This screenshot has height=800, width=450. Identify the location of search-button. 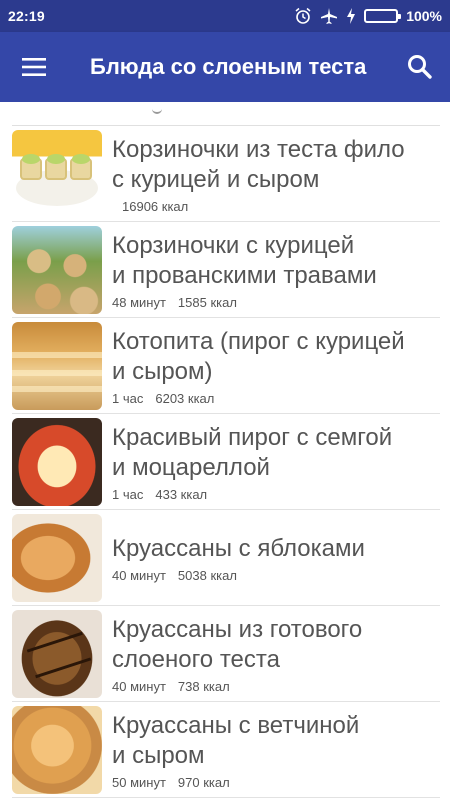
(420, 67).